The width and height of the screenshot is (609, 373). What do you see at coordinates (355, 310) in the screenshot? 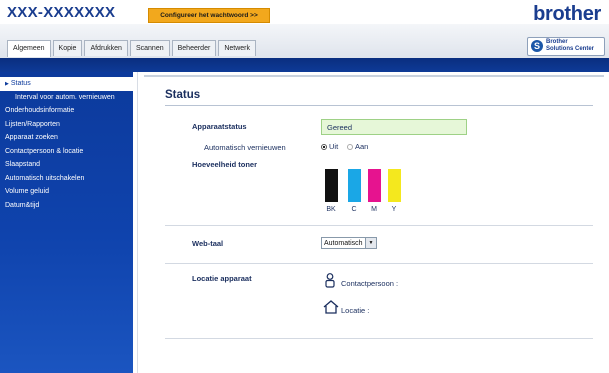
I see `location-label: Locatie :` at bounding box center [355, 310].